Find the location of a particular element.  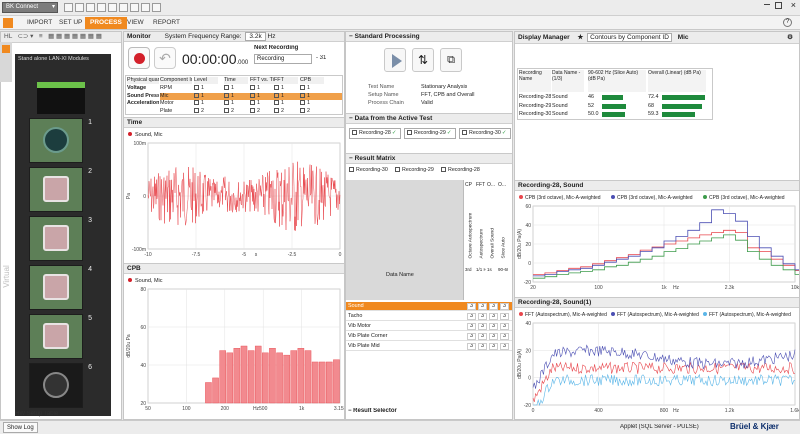

hardware-slot: 4 is located at coordinates (60, 287).